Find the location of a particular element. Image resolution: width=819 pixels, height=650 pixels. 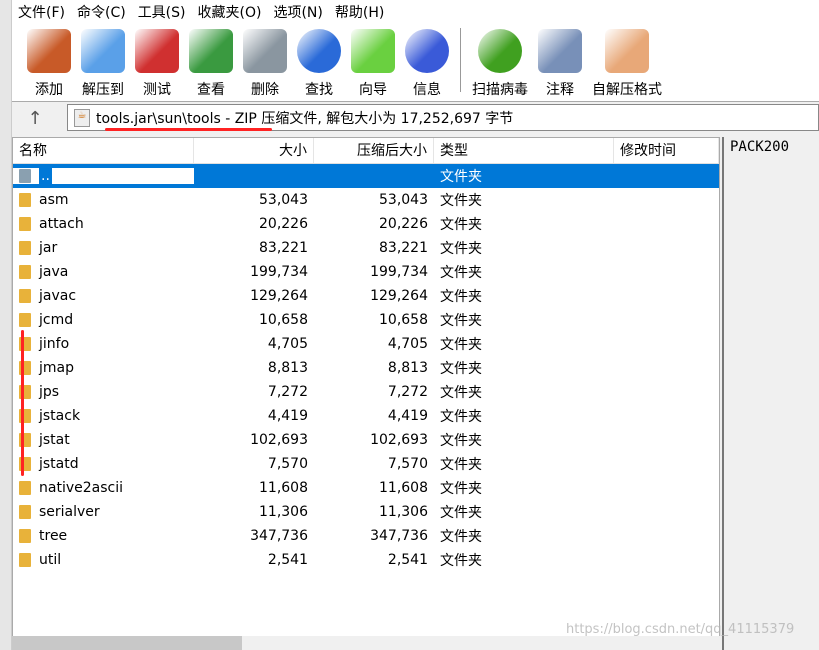

file-name: jinfo is located at coordinates (54, 344).